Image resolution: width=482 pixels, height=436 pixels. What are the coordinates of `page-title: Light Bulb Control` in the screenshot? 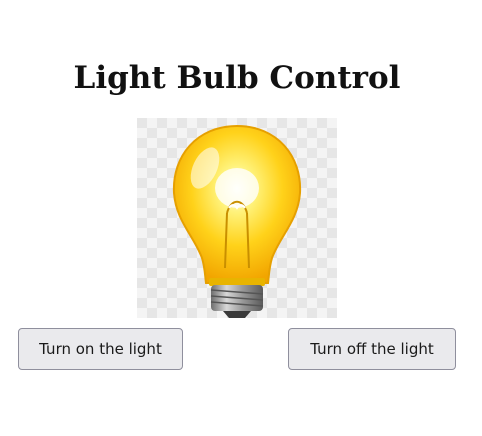 It's located at (237, 78).